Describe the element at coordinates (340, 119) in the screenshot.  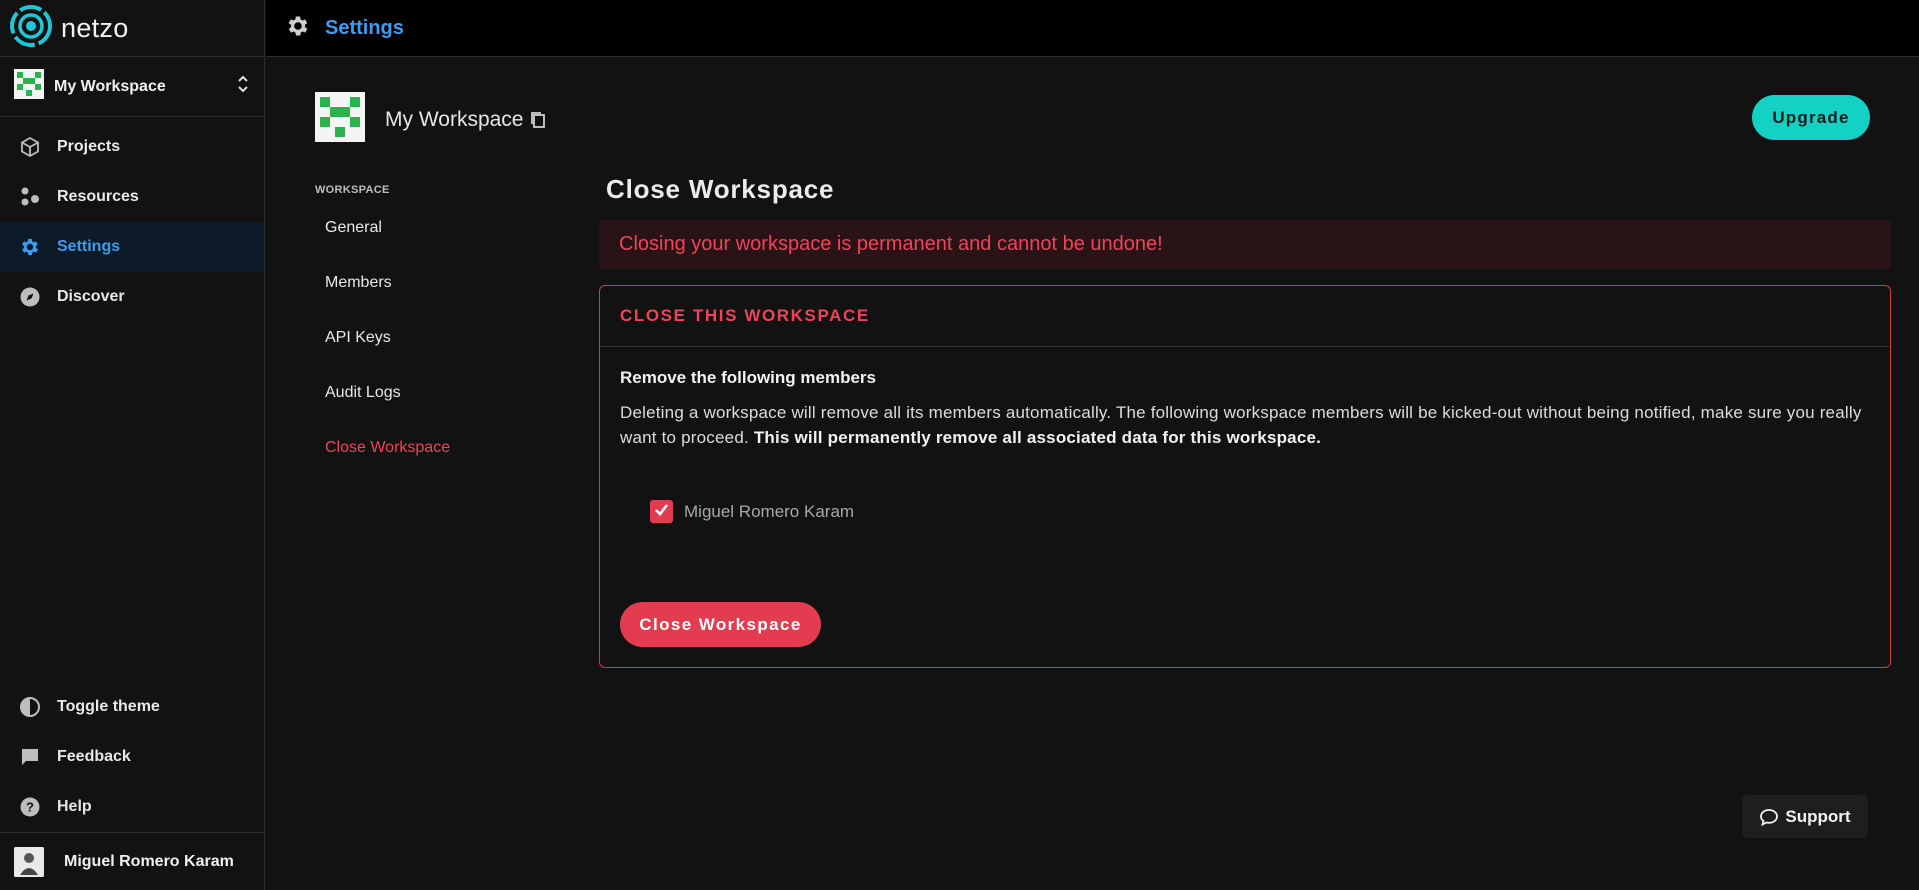
I see `workspace-logo-icon` at that location.